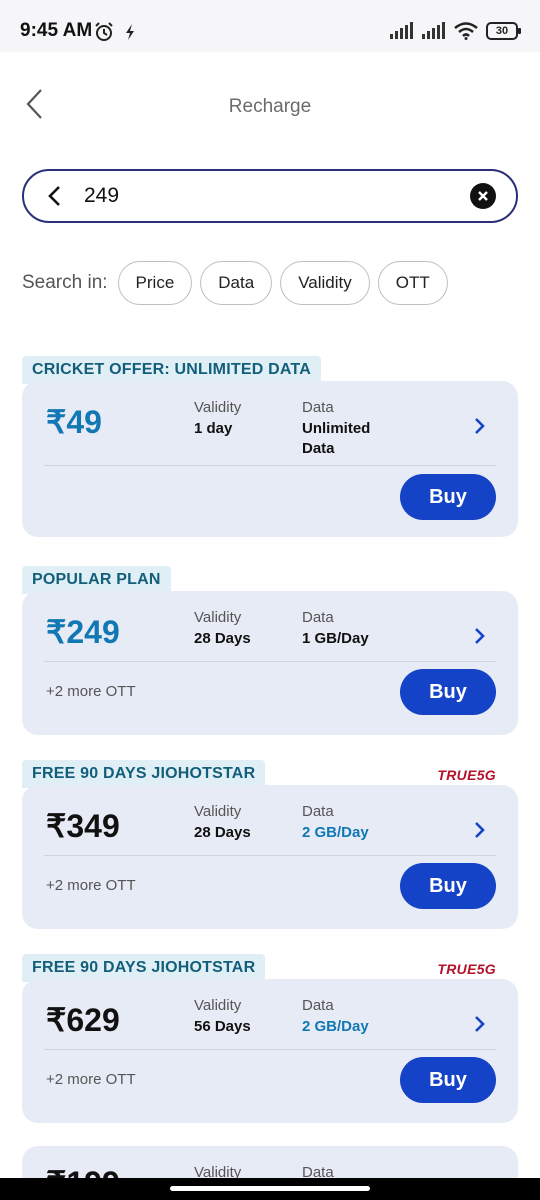 The height and width of the screenshot is (1200, 540). I want to click on filter-chip-price: Price, so click(155, 283).